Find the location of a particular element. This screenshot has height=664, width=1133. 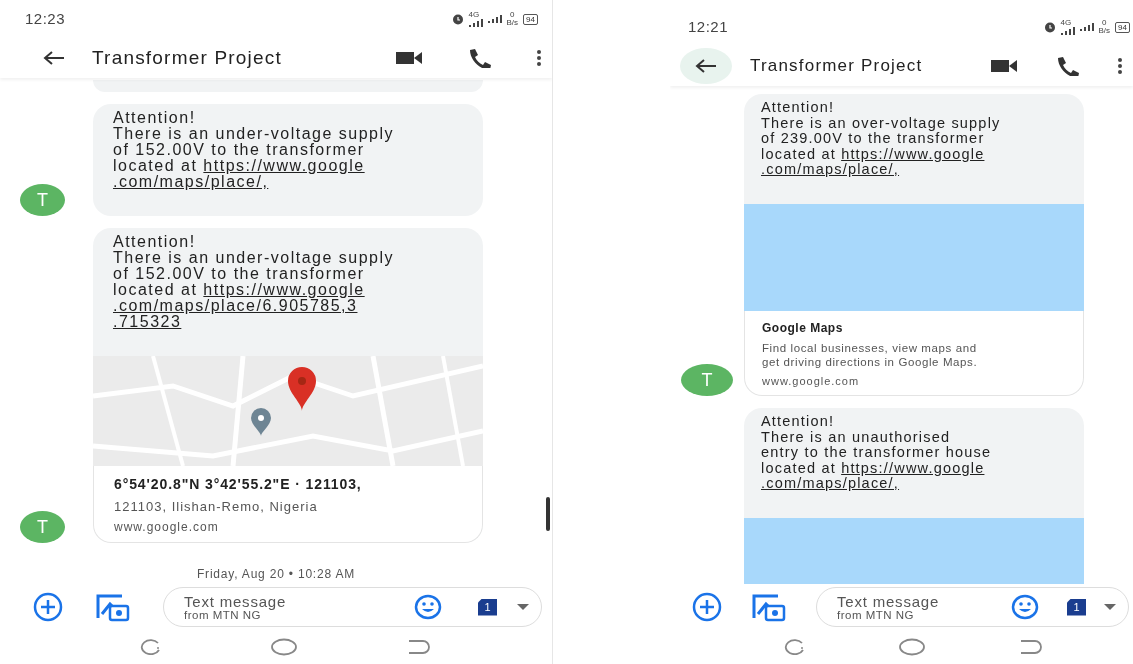

link-preview-card: 6°54'20.8"N 3°42'55.2"E · 121103, 121103, Ilishan-Remo, Nigeria www.google.com is located at coordinates (288, 504).